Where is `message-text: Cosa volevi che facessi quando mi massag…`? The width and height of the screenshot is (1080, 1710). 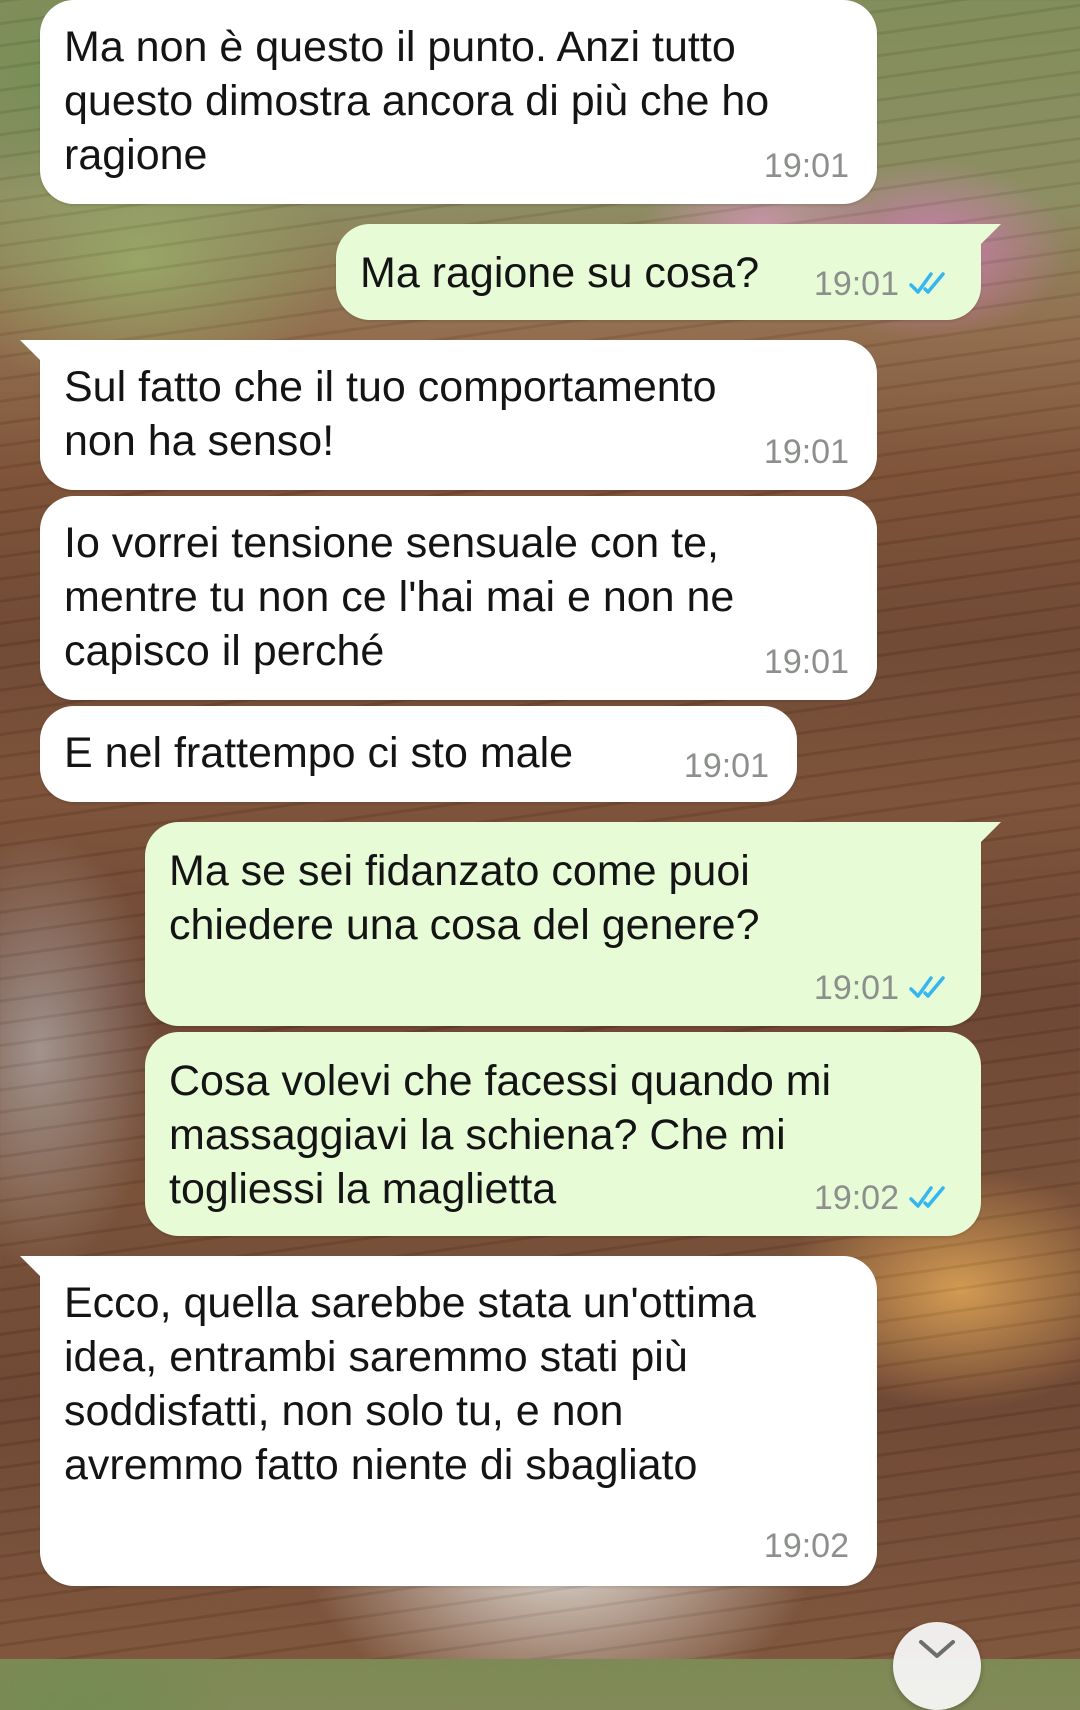
message-text: Cosa volevi che facessi quando mi massag… is located at coordinates (500, 1135).